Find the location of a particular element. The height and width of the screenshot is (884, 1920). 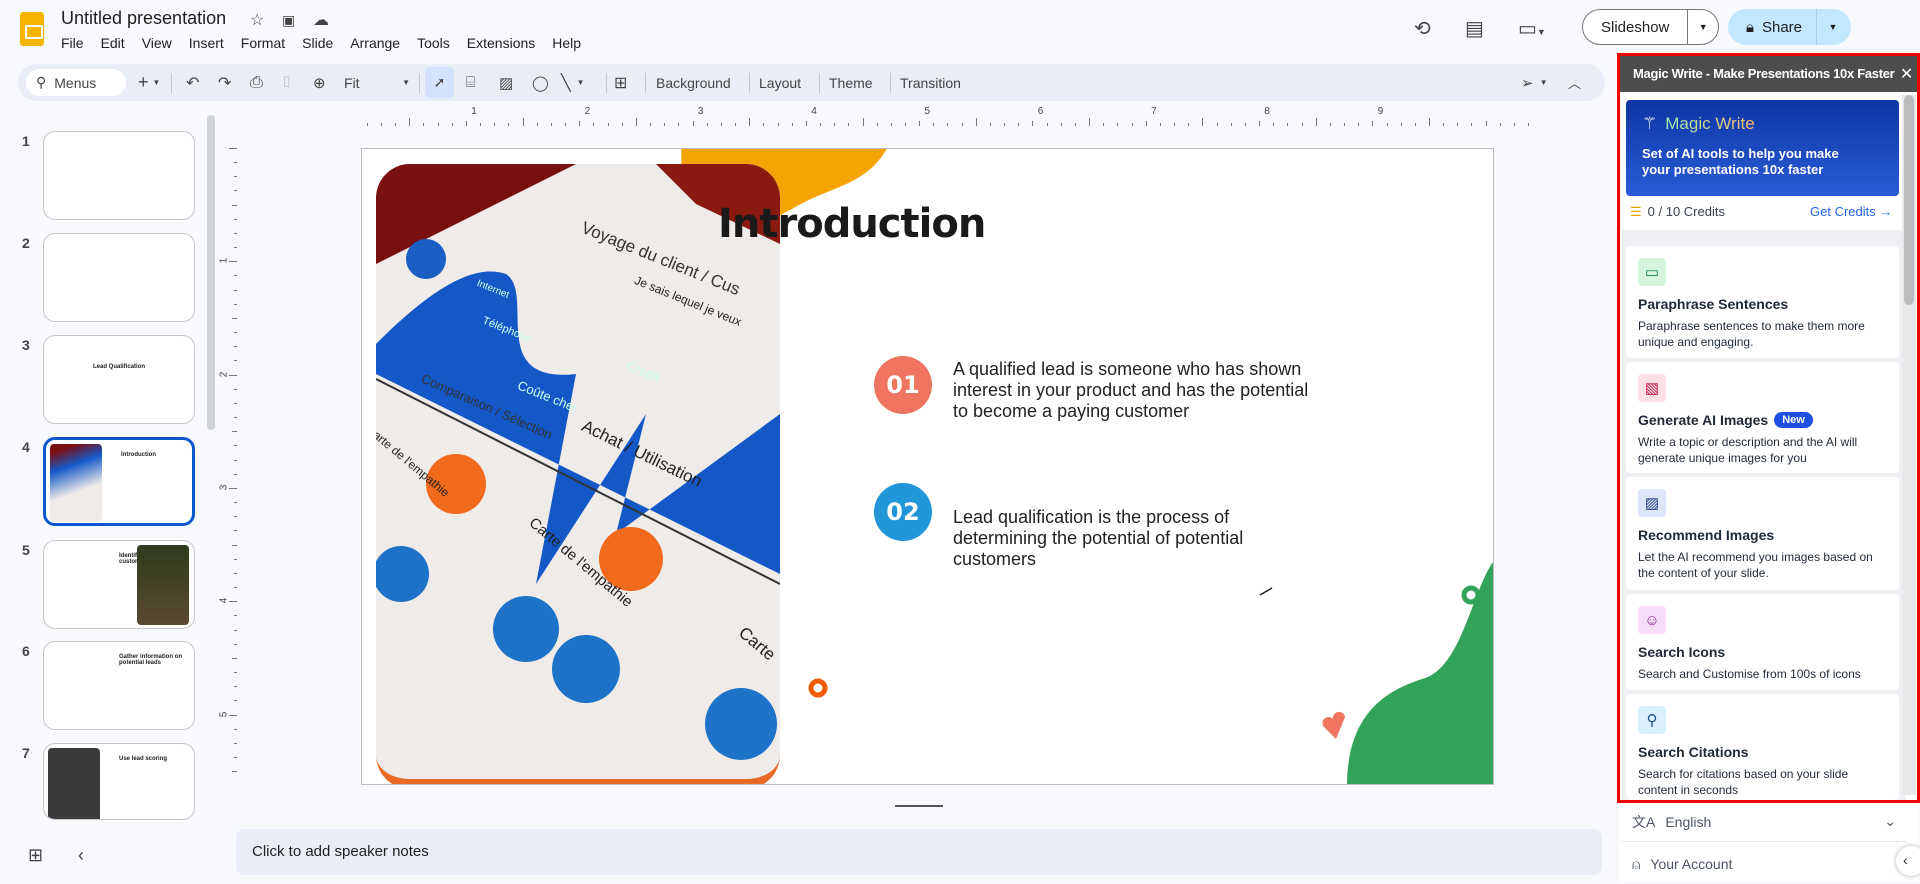

expand-panel-icon: ‹ is located at coordinates (1908, 861).